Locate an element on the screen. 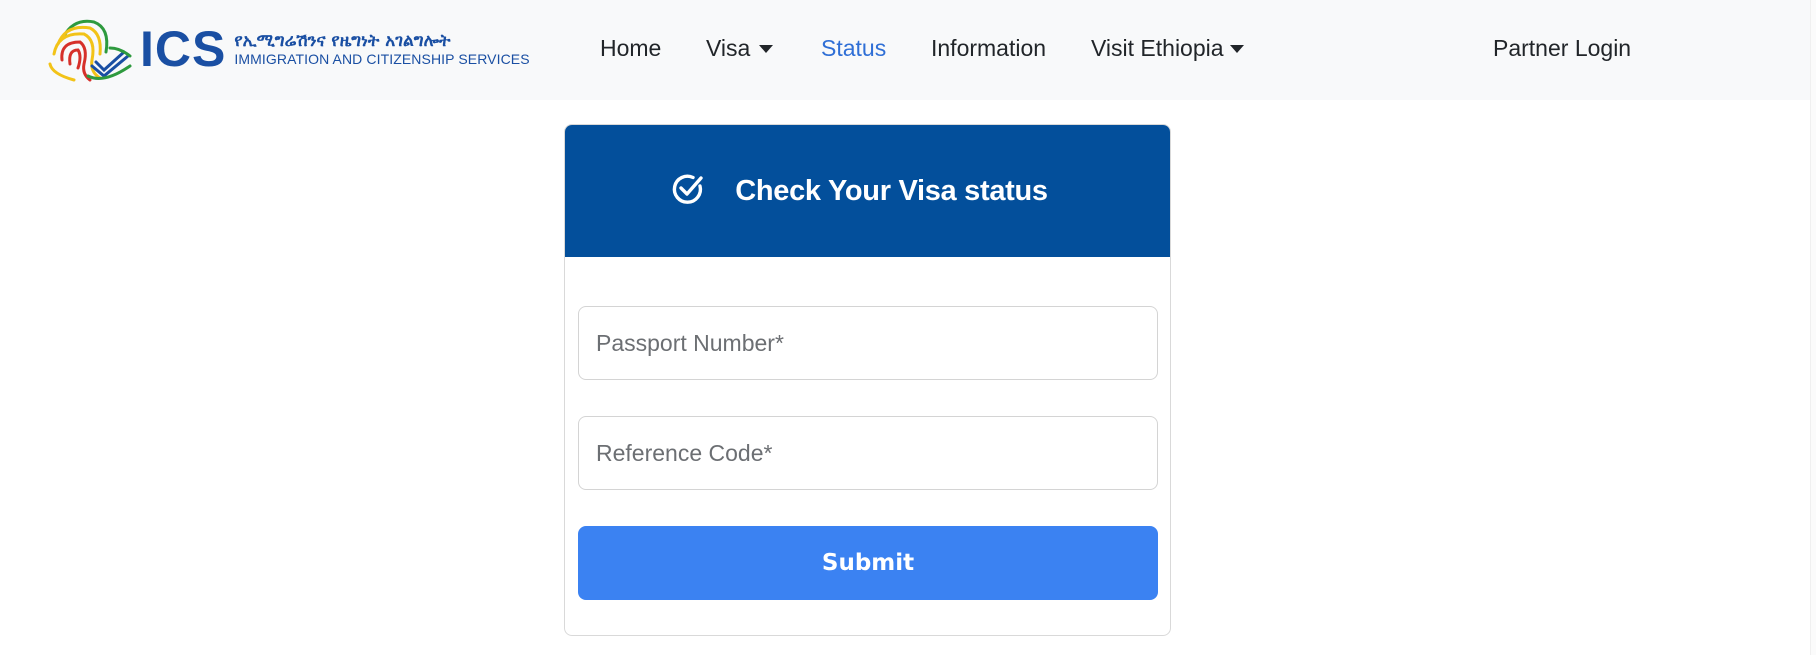 This screenshot has height=655, width=1816. card-header: Check Your Visa status is located at coordinates (867, 191).